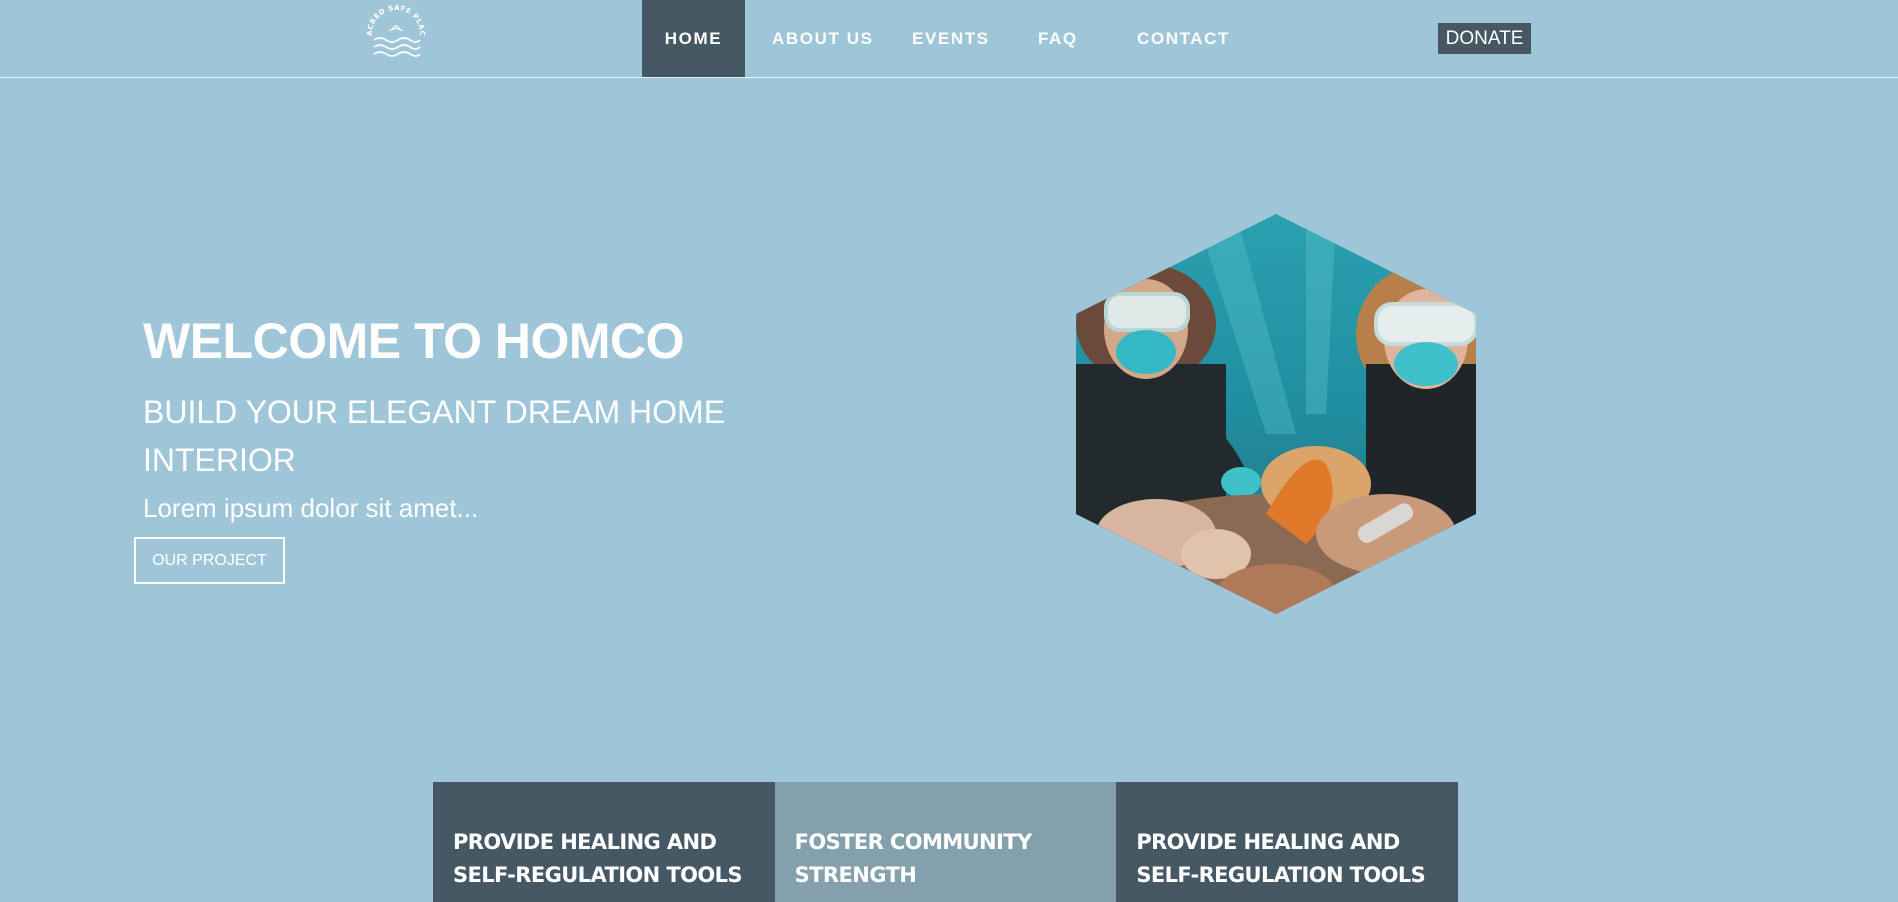 The image size is (1898, 902). I want to click on nav-item-about-us: ABOUT US, so click(818, 38).